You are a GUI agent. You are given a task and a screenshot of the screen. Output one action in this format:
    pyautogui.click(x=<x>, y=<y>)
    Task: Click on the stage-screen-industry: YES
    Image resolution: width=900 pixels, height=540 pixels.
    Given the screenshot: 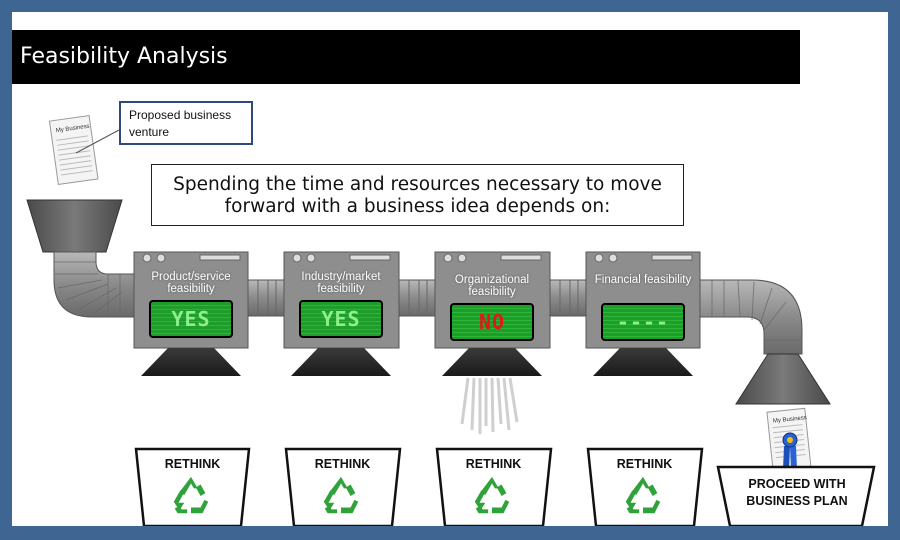 What is the action you would take?
    pyautogui.click(x=341, y=319)
    